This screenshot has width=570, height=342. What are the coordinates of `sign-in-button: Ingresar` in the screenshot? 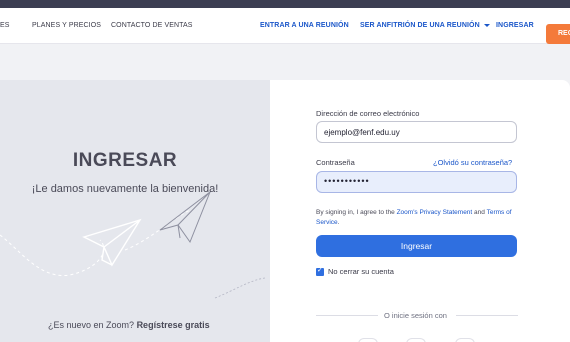 It's located at (416, 246).